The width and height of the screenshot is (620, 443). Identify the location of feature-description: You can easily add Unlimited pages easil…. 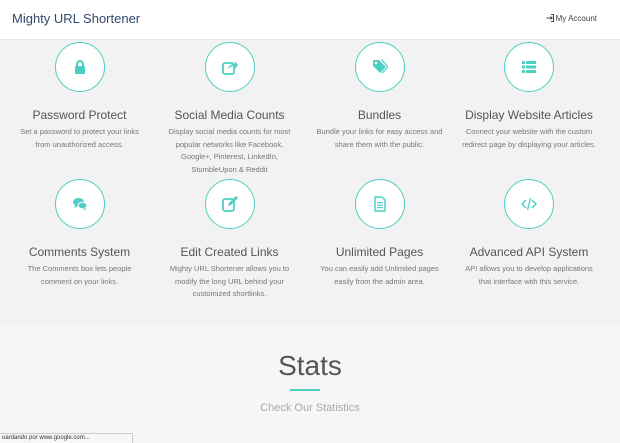
(379, 275).